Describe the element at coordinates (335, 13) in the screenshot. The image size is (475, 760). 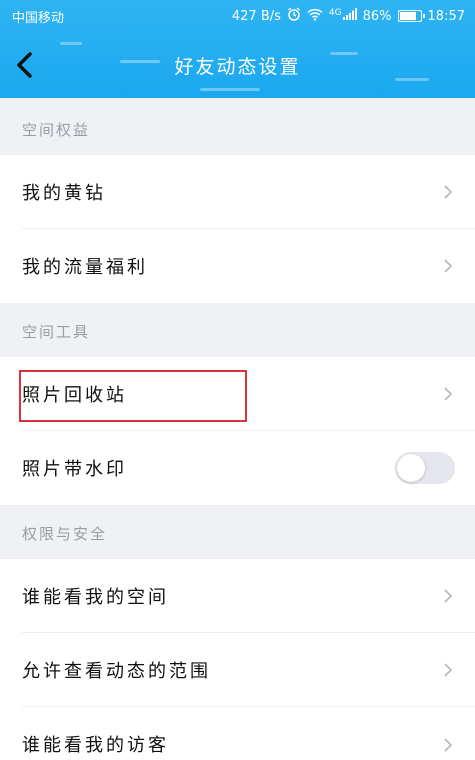
I see `network-type: 4G` at that location.